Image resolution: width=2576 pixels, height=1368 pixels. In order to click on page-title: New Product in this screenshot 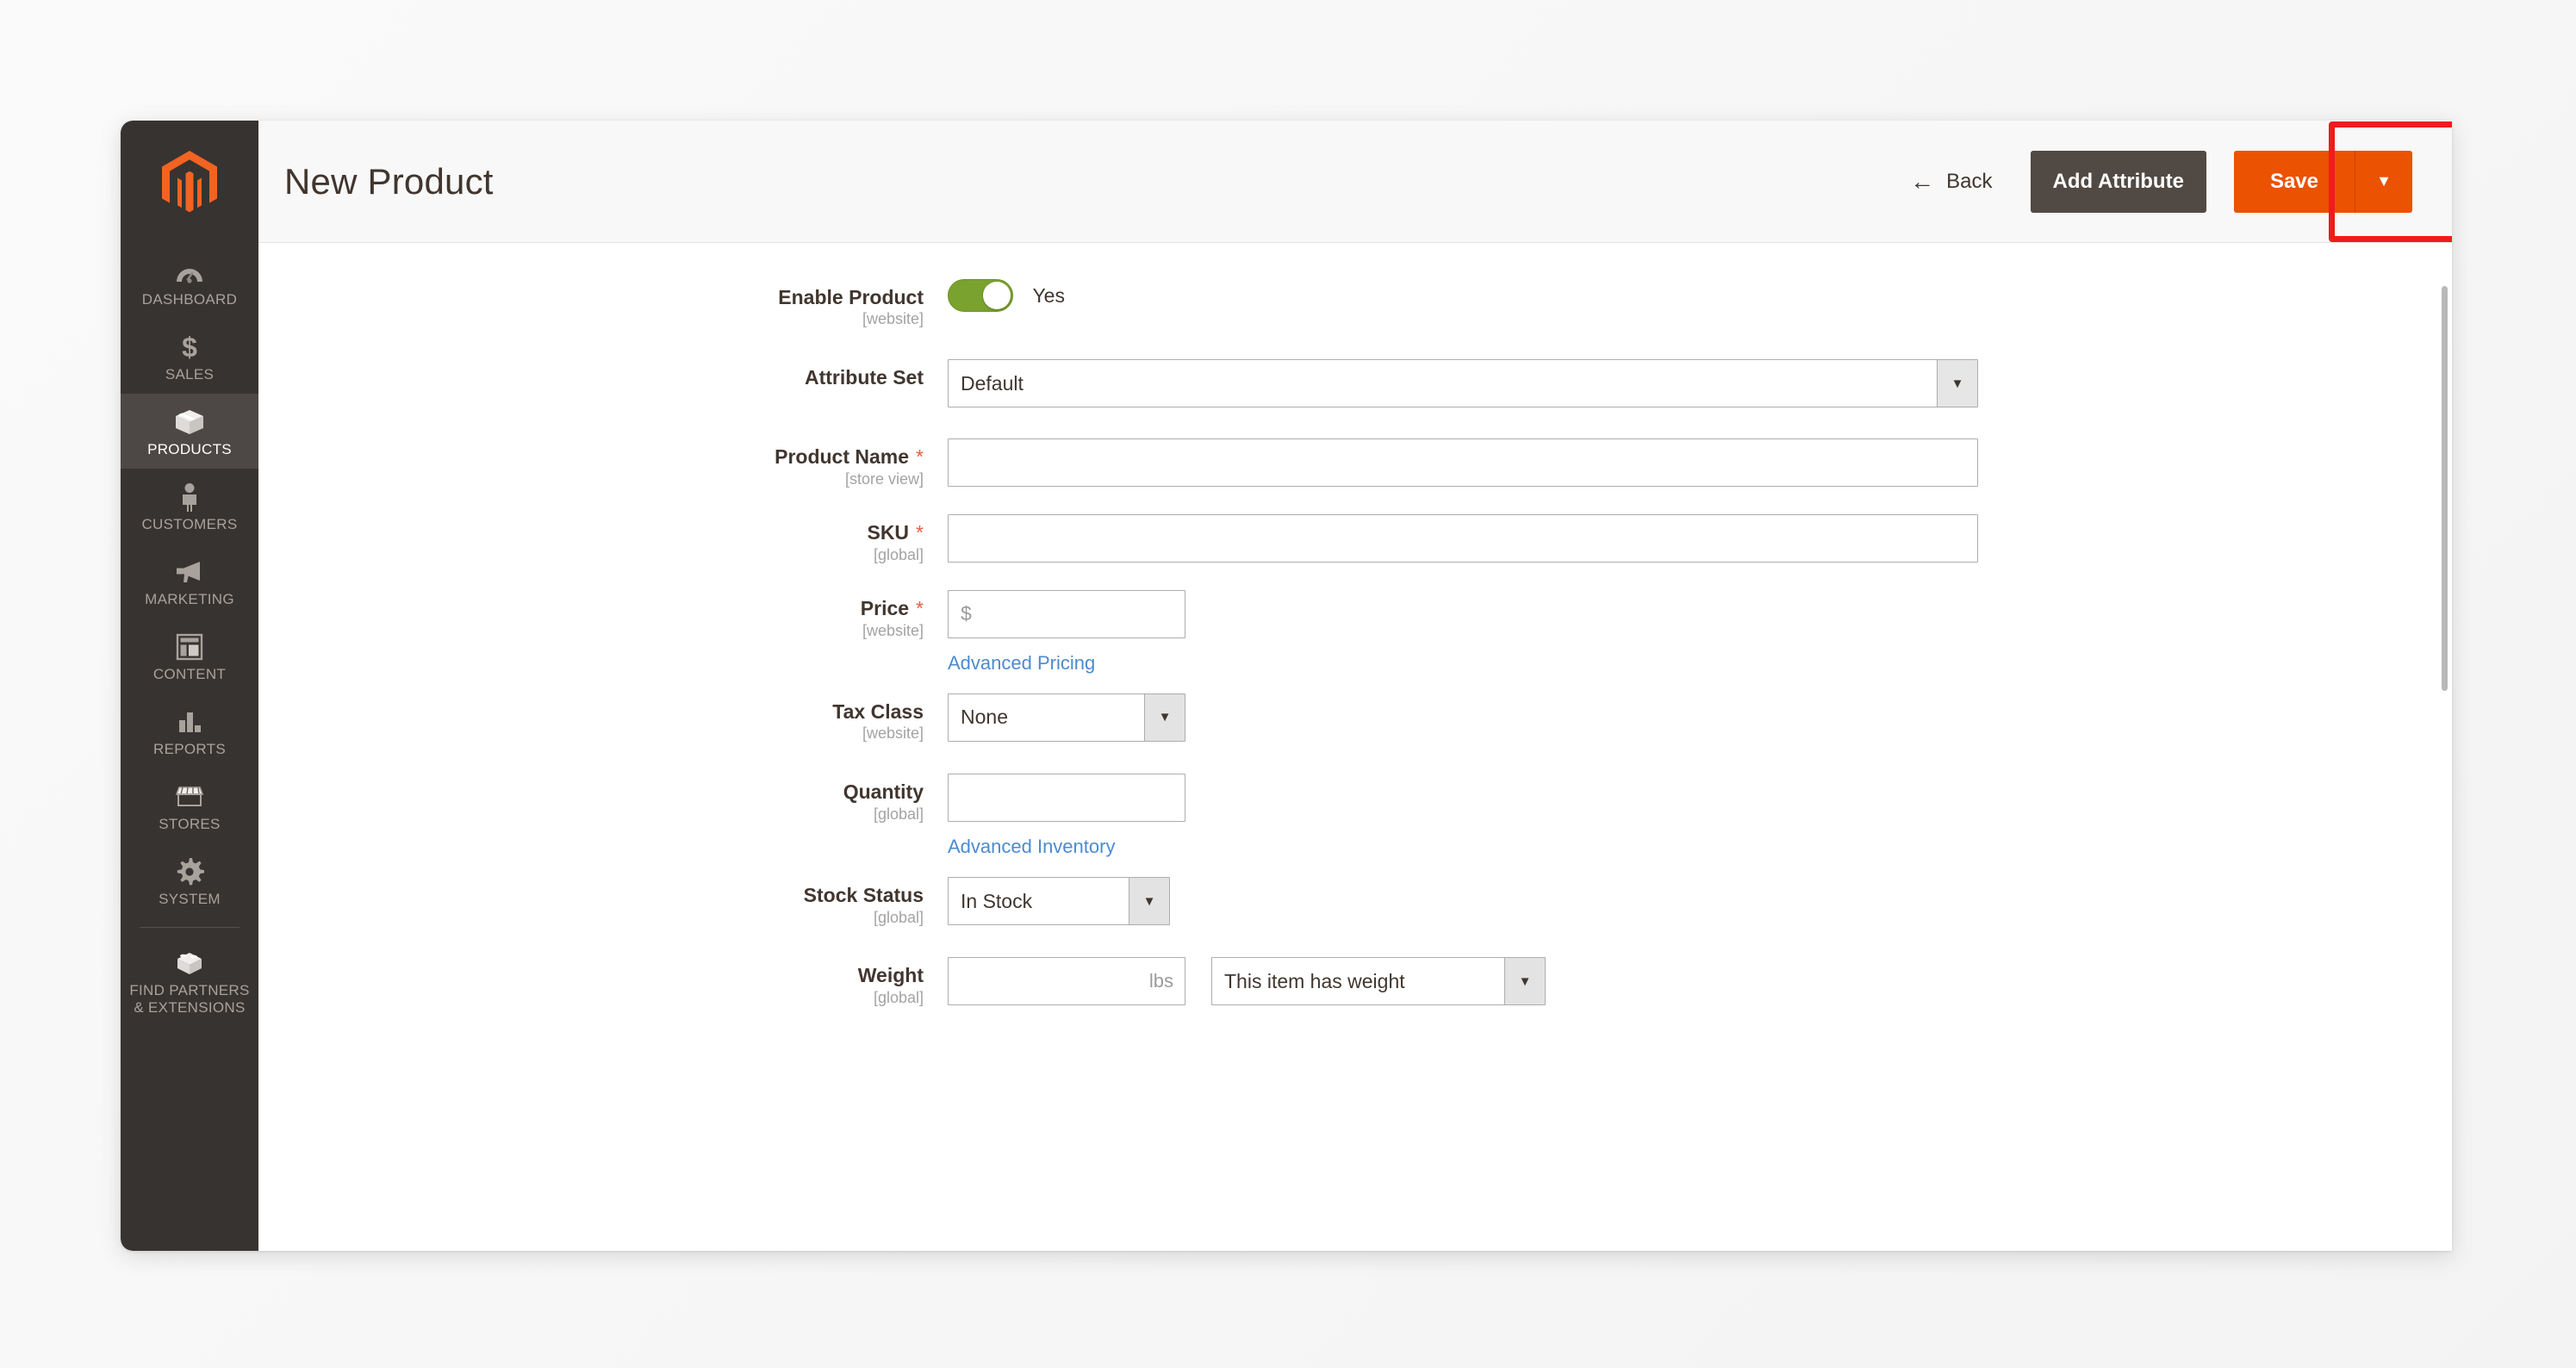, I will do `click(389, 181)`.